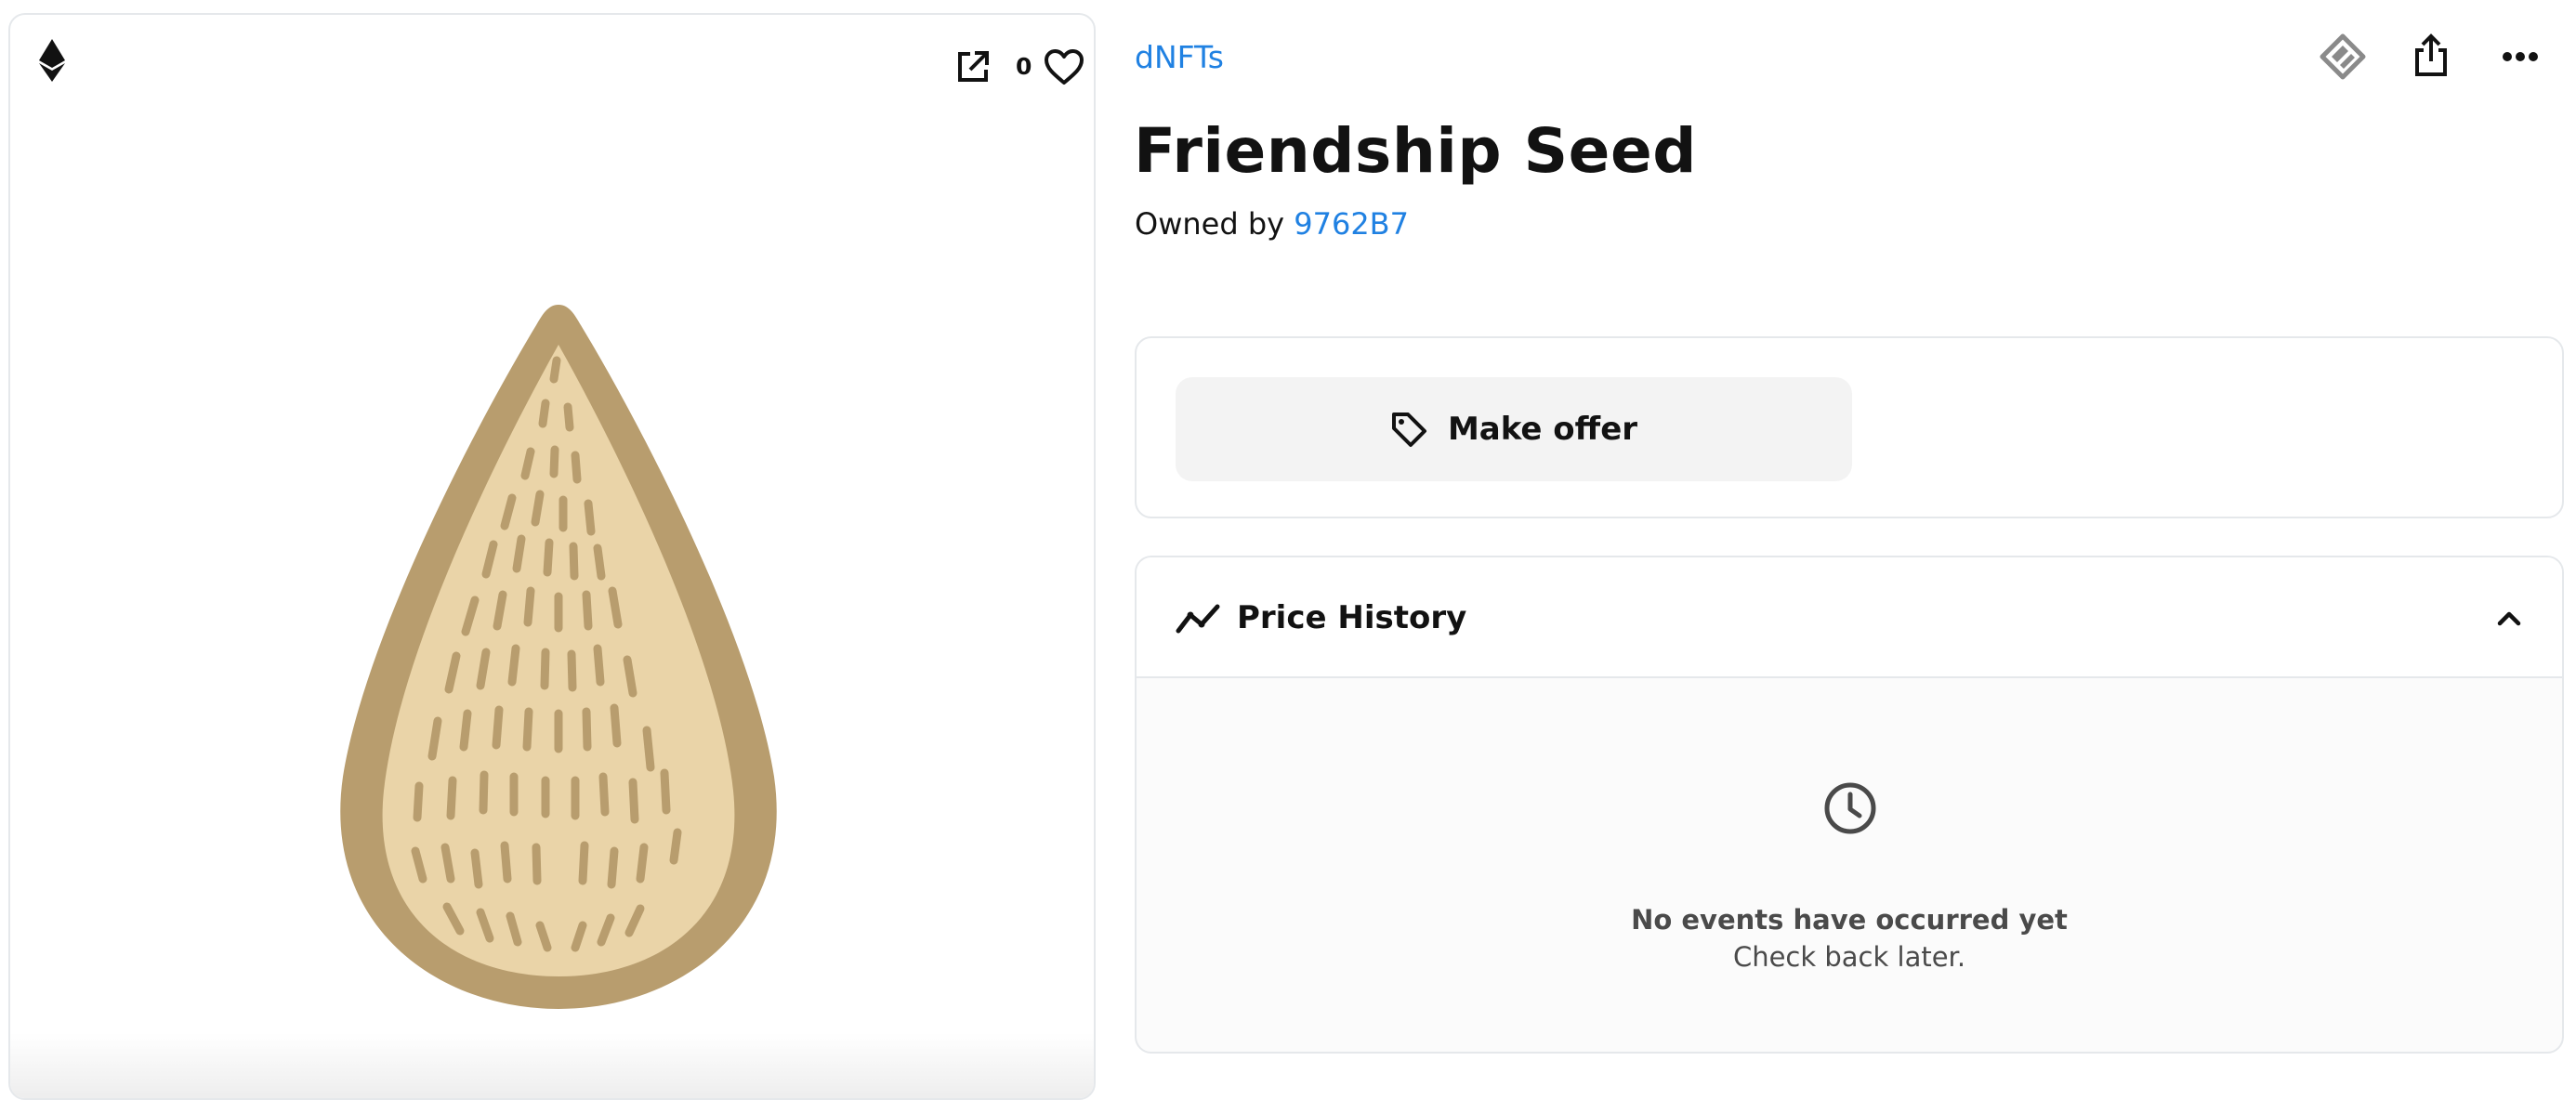 This screenshot has width=2576, height=1100. I want to click on empty-state-title: No events have occurred yet, so click(1849, 920).